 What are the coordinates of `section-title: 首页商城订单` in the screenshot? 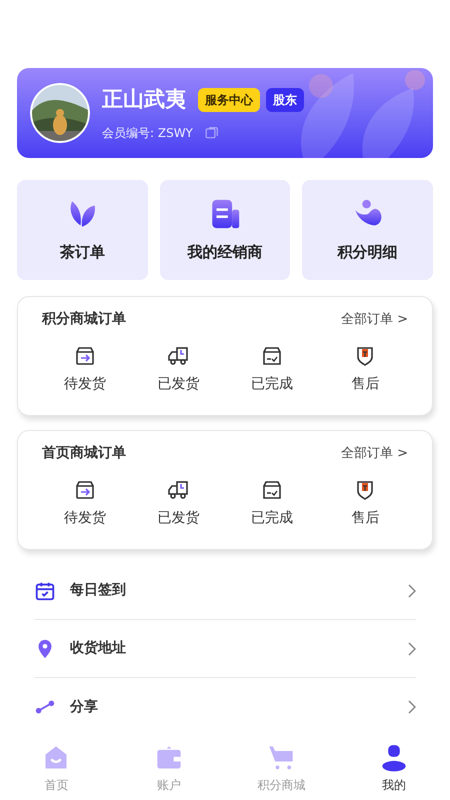 It's located at (84, 453).